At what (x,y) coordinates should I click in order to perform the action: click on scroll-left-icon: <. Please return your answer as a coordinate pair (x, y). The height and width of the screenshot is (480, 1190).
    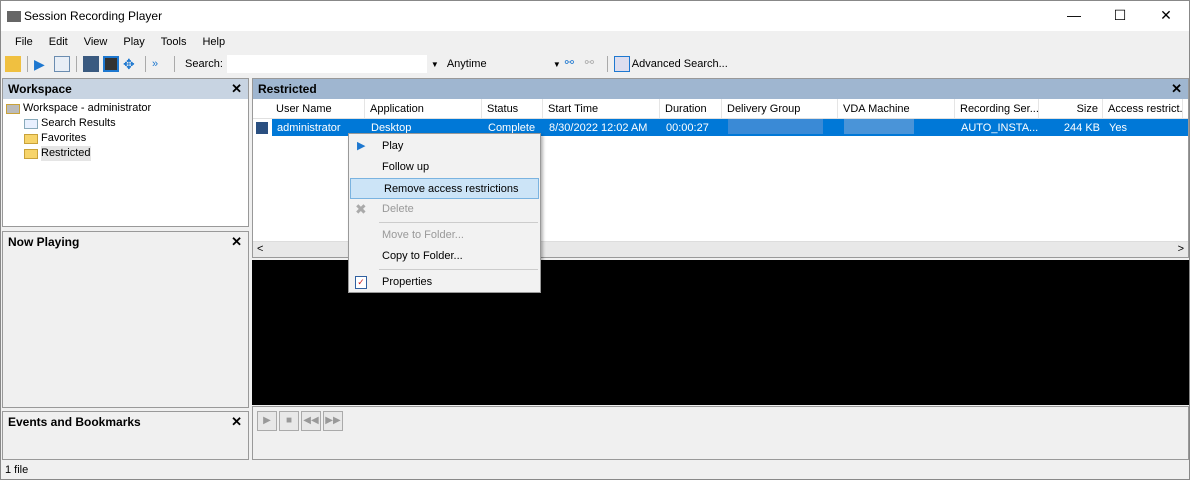
    Looking at the image, I should click on (260, 249).